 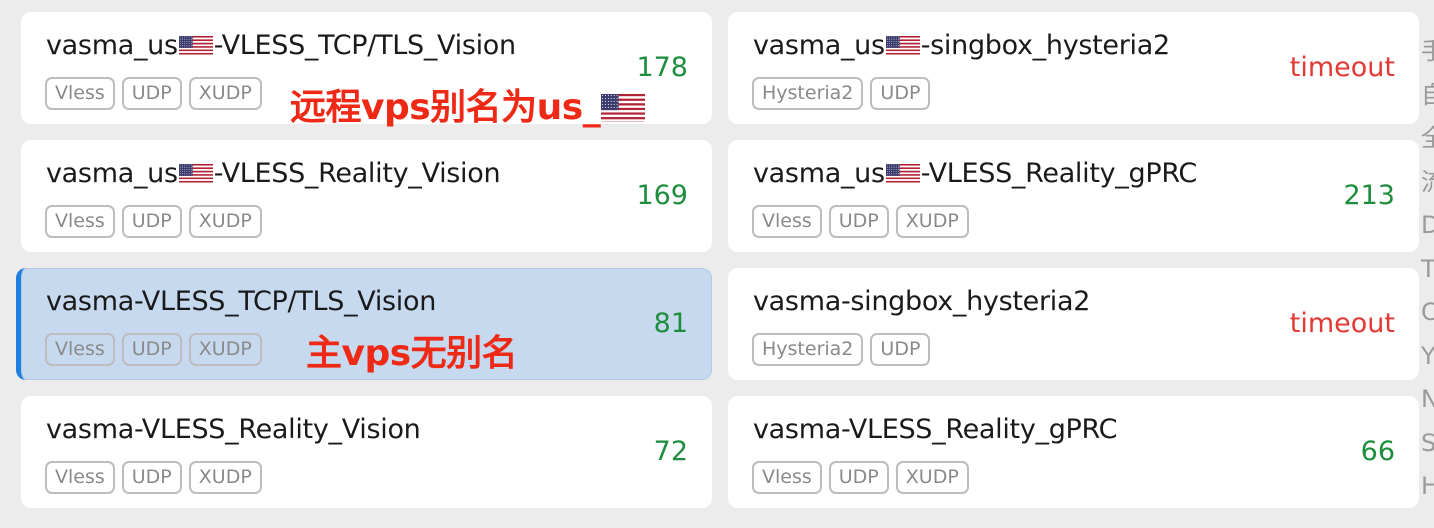 What do you see at coordinates (662, 195) in the screenshot?
I see `delay-value: 169` at bounding box center [662, 195].